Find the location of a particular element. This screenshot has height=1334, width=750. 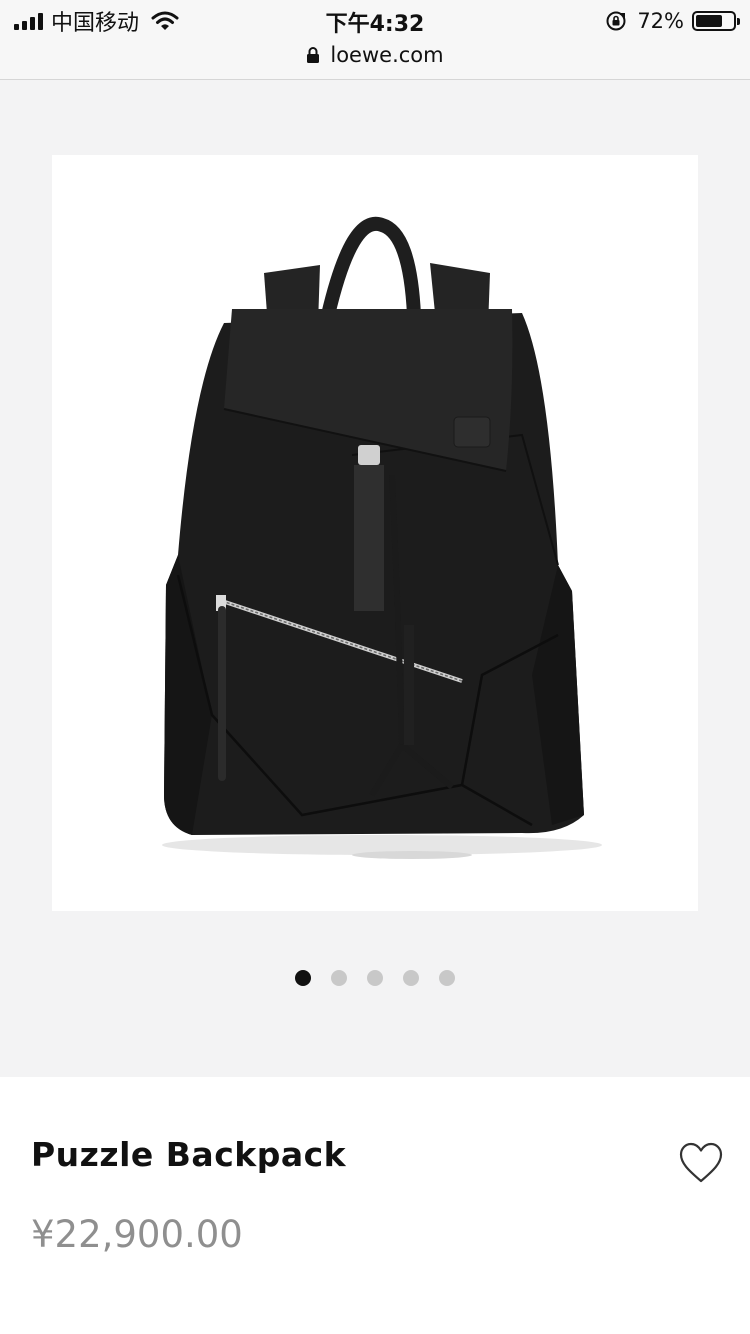

battery-icon is located at coordinates (716, 21).